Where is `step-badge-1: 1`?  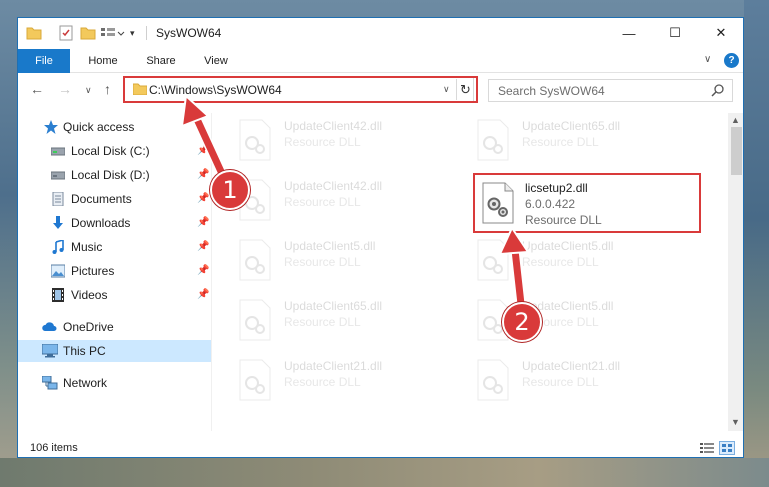
step-badge-1: 1 is located at coordinates (230, 190).